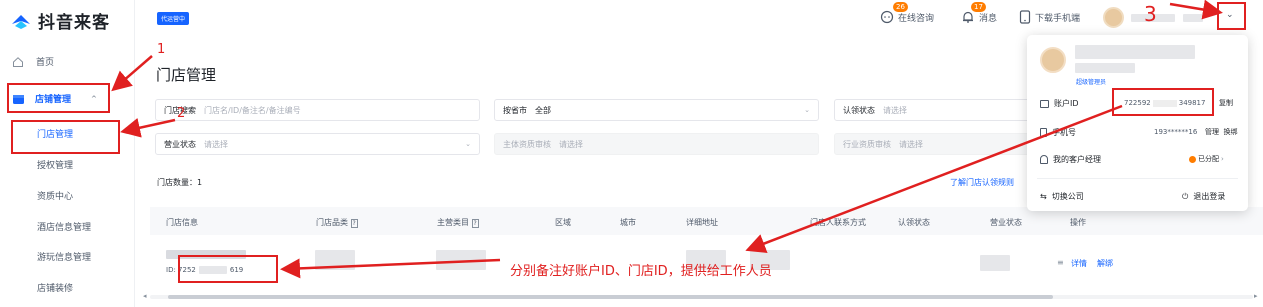  What do you see at coordinates (1150, 14) in the screenshot?
I see `annotation-number-3: 3` at bounding box center [1150, 14].